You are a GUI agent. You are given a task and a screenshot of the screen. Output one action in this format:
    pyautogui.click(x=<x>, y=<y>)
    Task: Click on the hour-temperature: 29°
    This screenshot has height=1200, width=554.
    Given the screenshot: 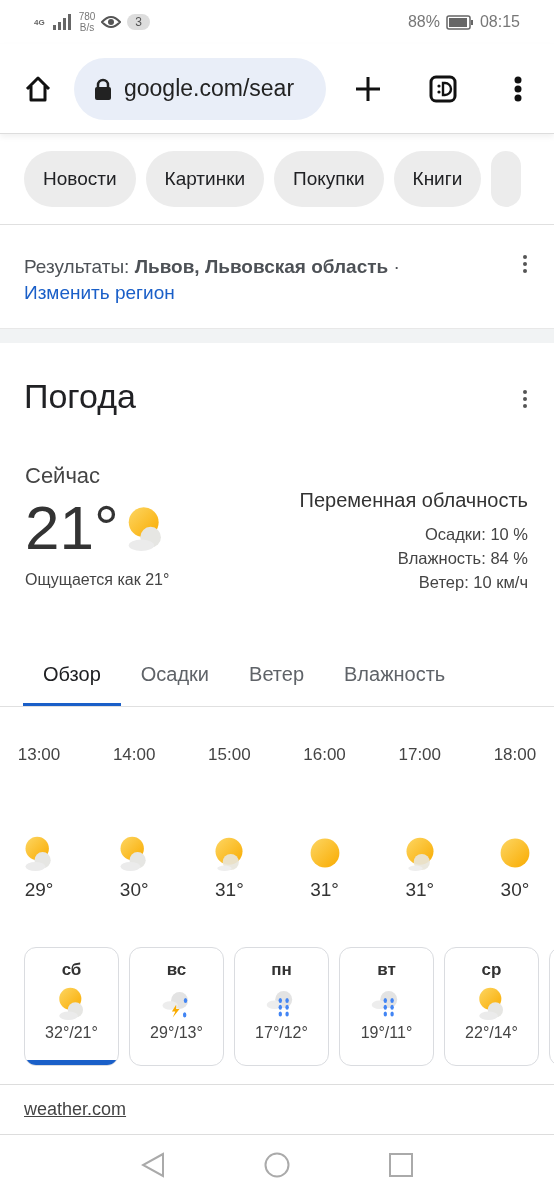 What is the action you would take?
    pyautogui.click(x=39, y=890)
    